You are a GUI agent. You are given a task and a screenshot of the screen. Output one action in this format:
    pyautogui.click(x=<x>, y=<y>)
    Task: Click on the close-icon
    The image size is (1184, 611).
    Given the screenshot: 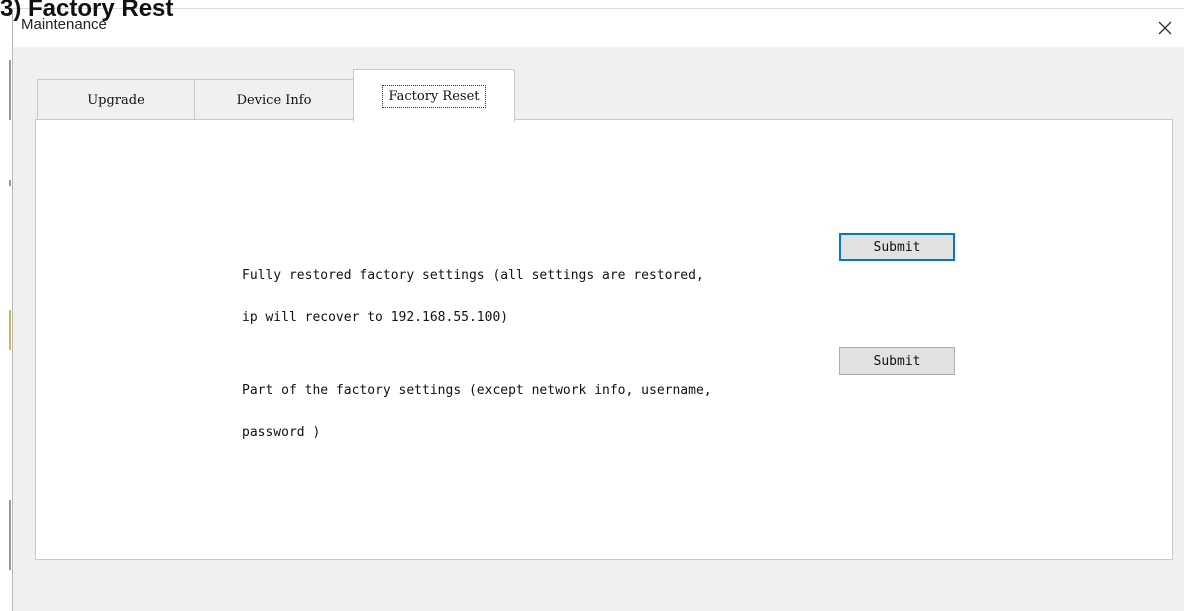 What is the action you would take?
    pyautogui.click(x=1165, y=28)
    